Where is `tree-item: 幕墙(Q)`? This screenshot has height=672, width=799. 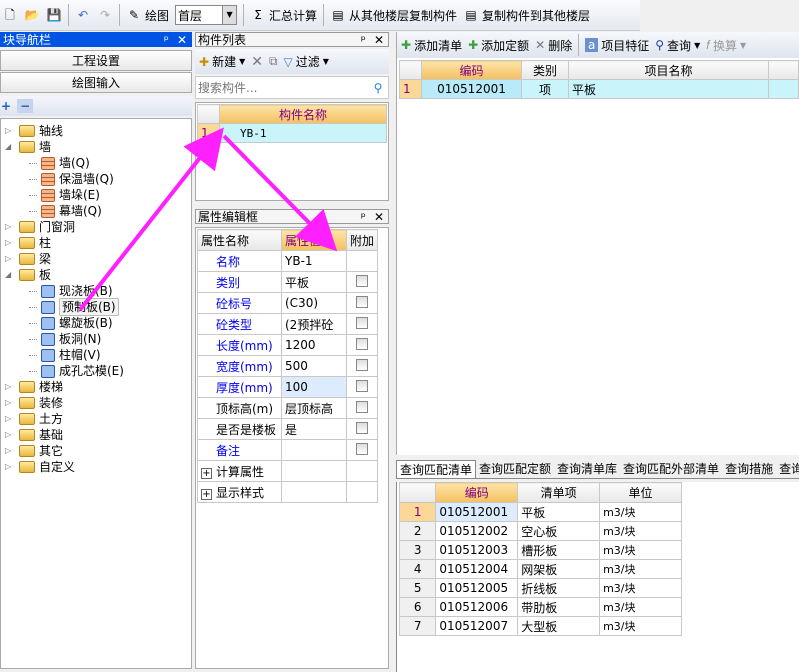
tree-item: 幕墙(Q) is located at coordinates (65, 211).